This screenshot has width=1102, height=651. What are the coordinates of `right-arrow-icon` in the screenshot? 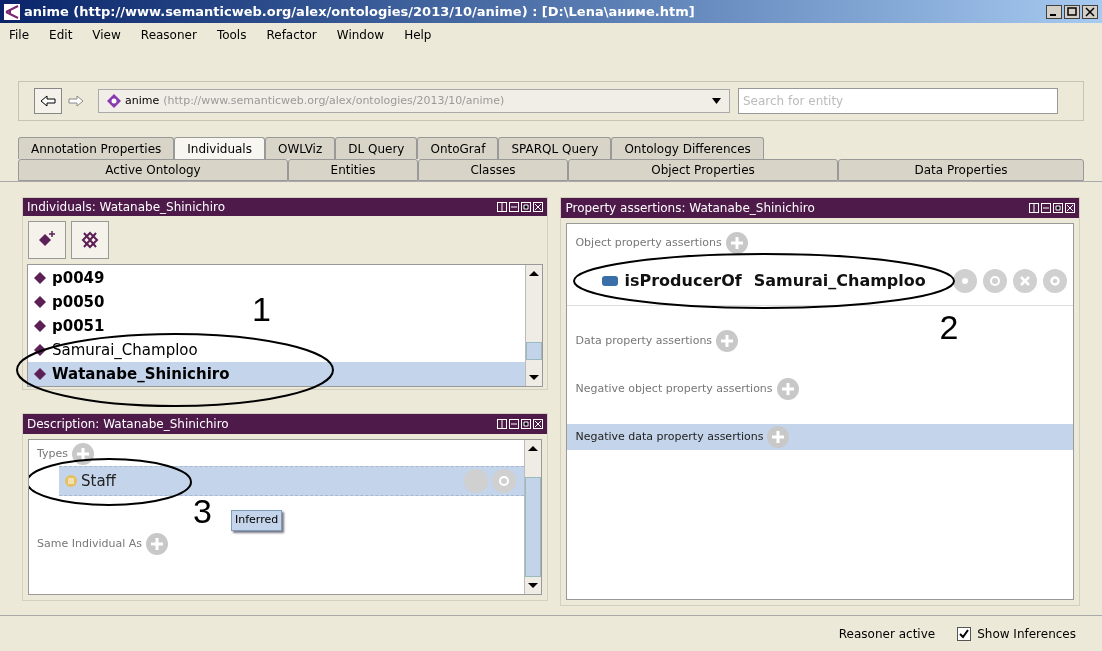 It's located at (76, 101).